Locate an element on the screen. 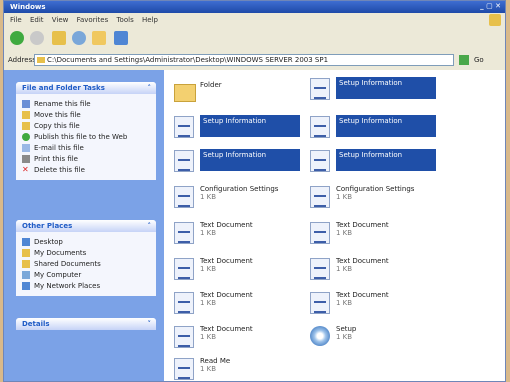 The width and height of the screenshot is (510, 382). desktop-icon is located at coordinates (26, 242).